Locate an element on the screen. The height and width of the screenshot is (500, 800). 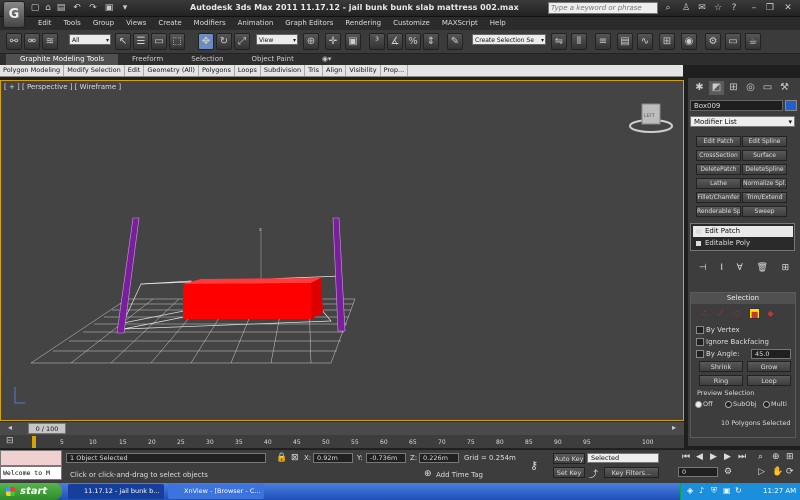
select-and-move-icon: ✥ is located at coordinates (206, 41).